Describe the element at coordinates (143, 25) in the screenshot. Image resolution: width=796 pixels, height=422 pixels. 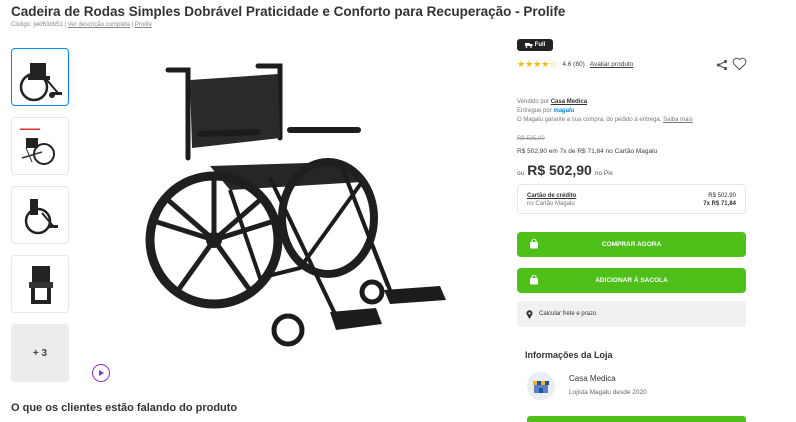
I see `brand-link: Prolife` at that location.